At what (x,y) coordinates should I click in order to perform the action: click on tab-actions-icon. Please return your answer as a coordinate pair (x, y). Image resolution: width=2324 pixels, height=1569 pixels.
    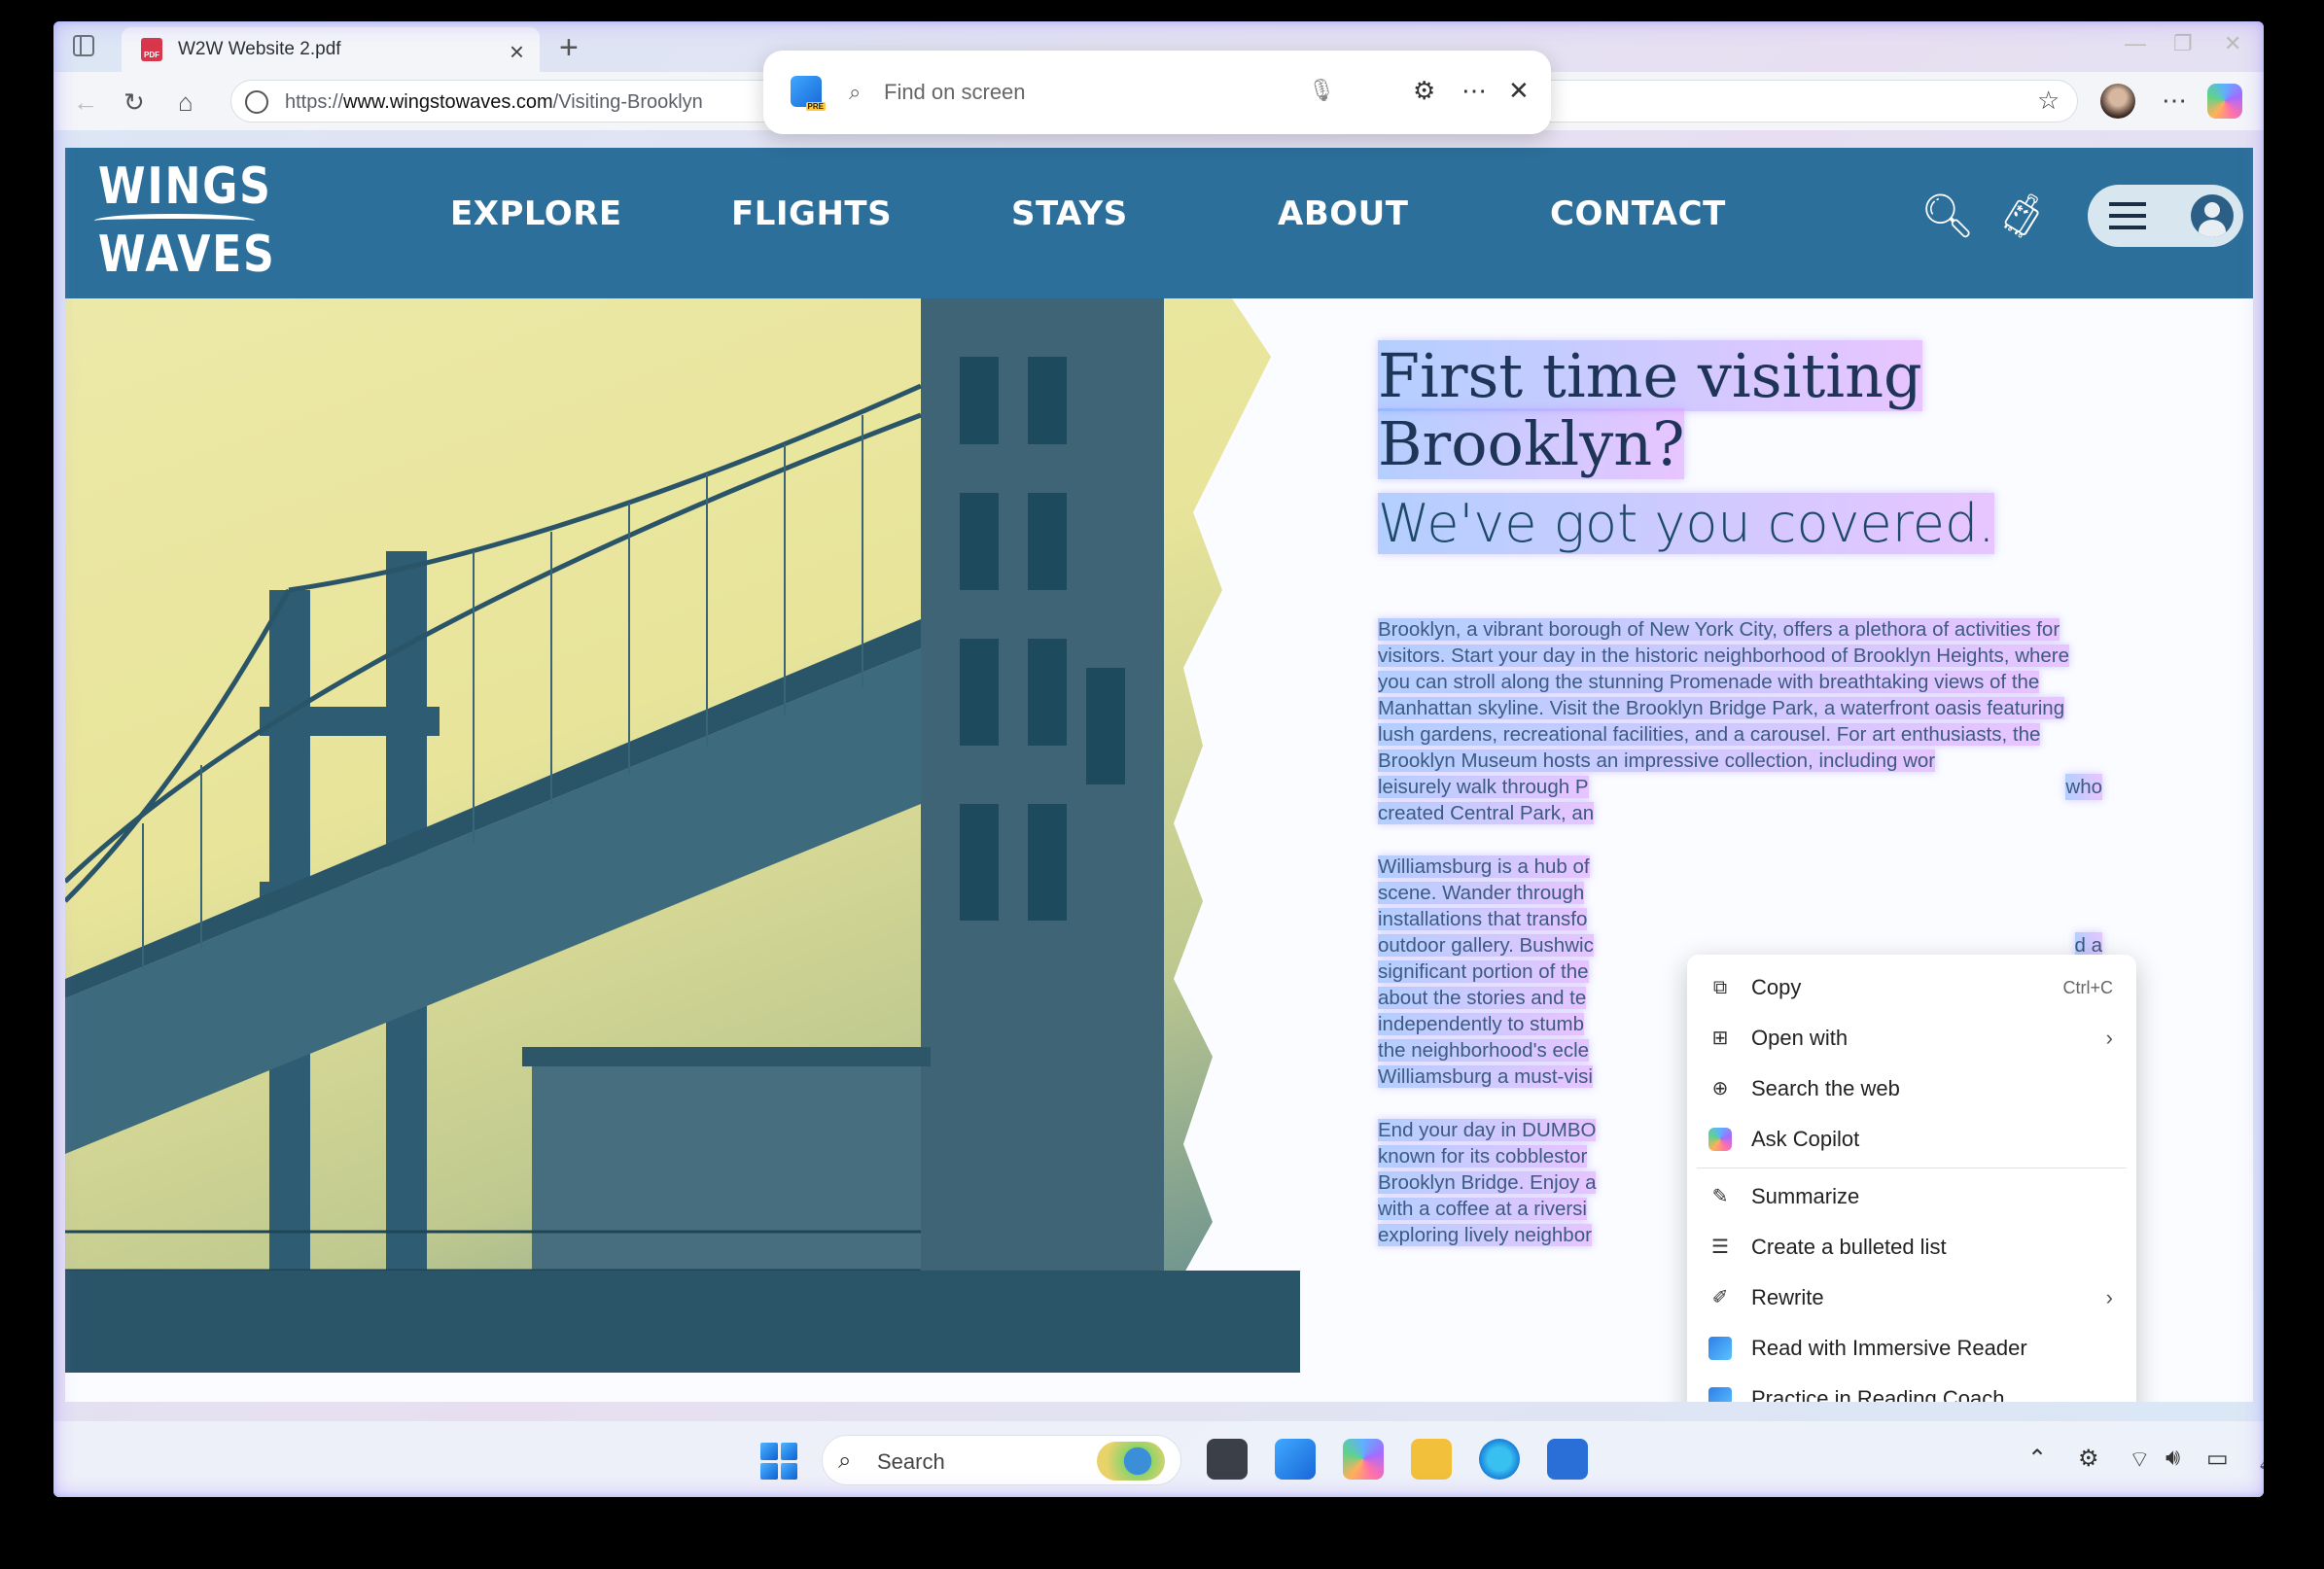
    Looking at the image, I should click on (83, 45).